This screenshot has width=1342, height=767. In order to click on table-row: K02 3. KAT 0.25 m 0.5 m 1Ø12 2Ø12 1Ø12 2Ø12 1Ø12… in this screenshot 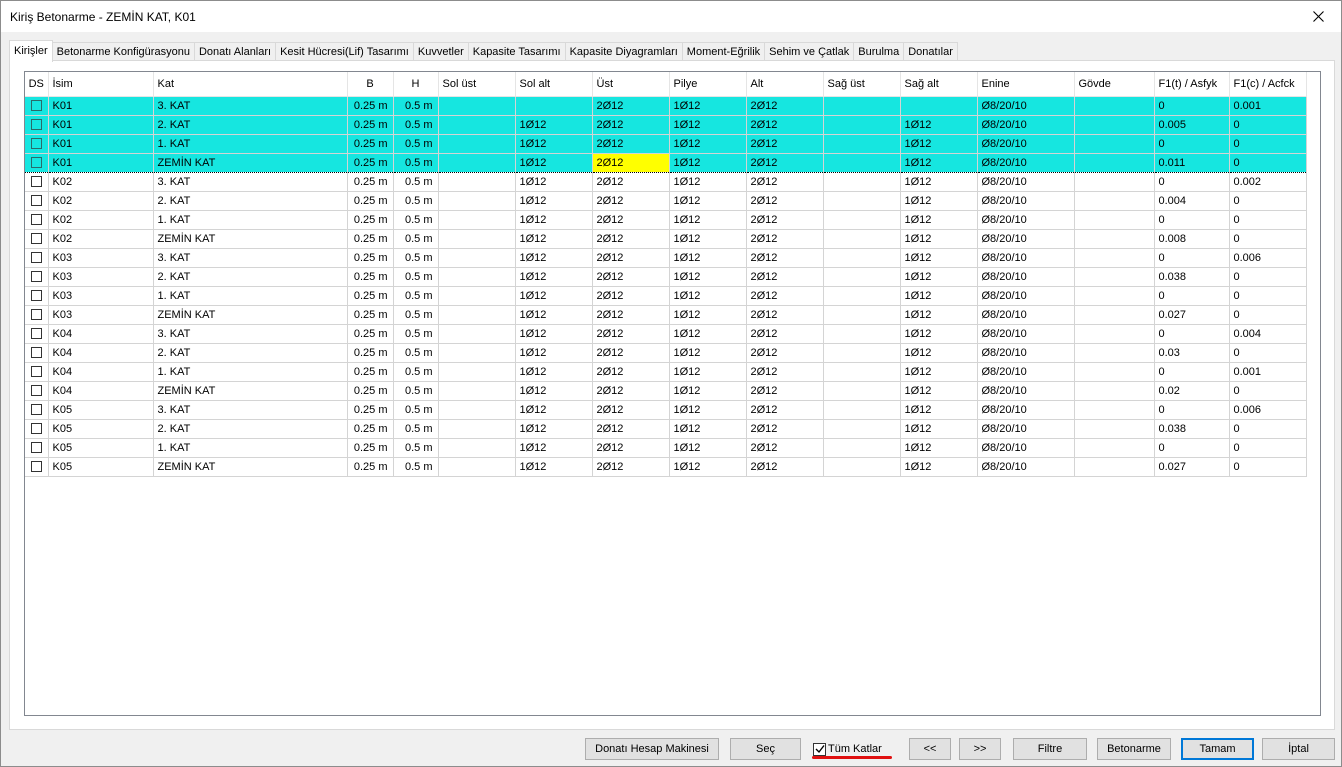, I will do `click(666, 182)`.